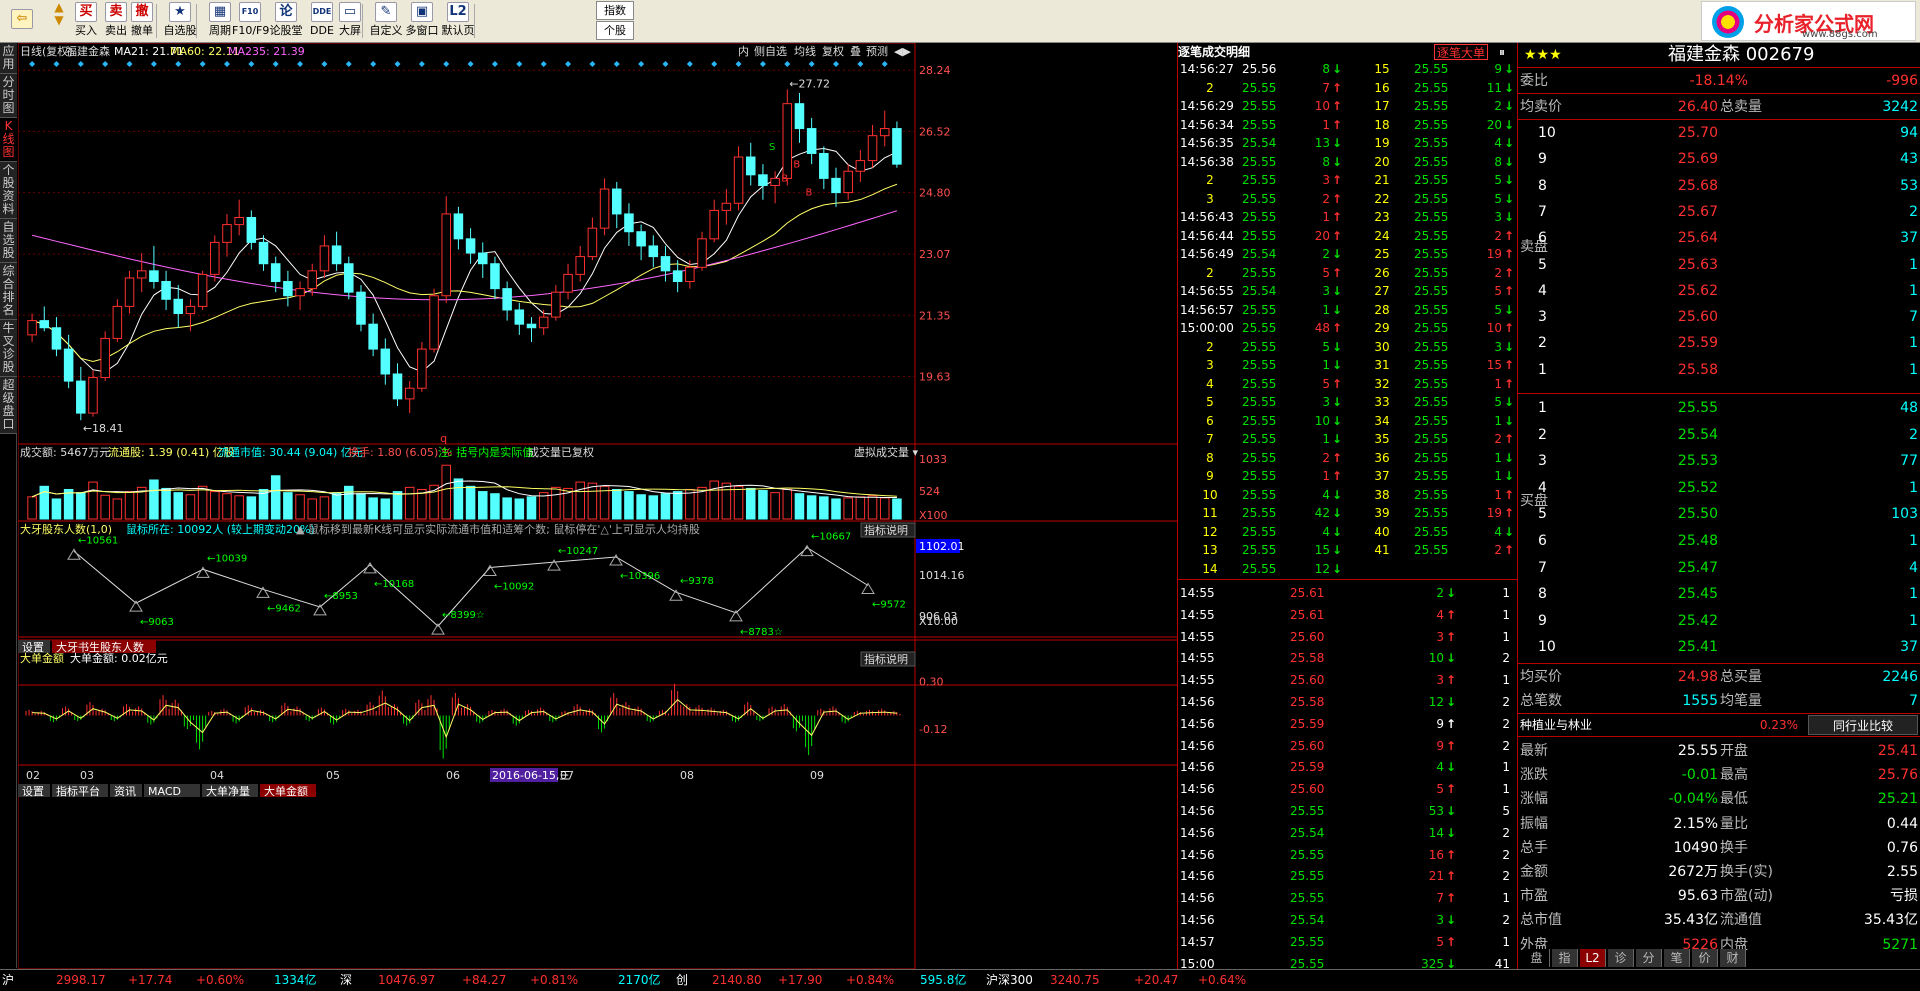 This screenshot has width=1920, height=991. Describe the element at coordinates (1677, 958) in the screenshot. I see `quote-tab-5: 笔` at that location.